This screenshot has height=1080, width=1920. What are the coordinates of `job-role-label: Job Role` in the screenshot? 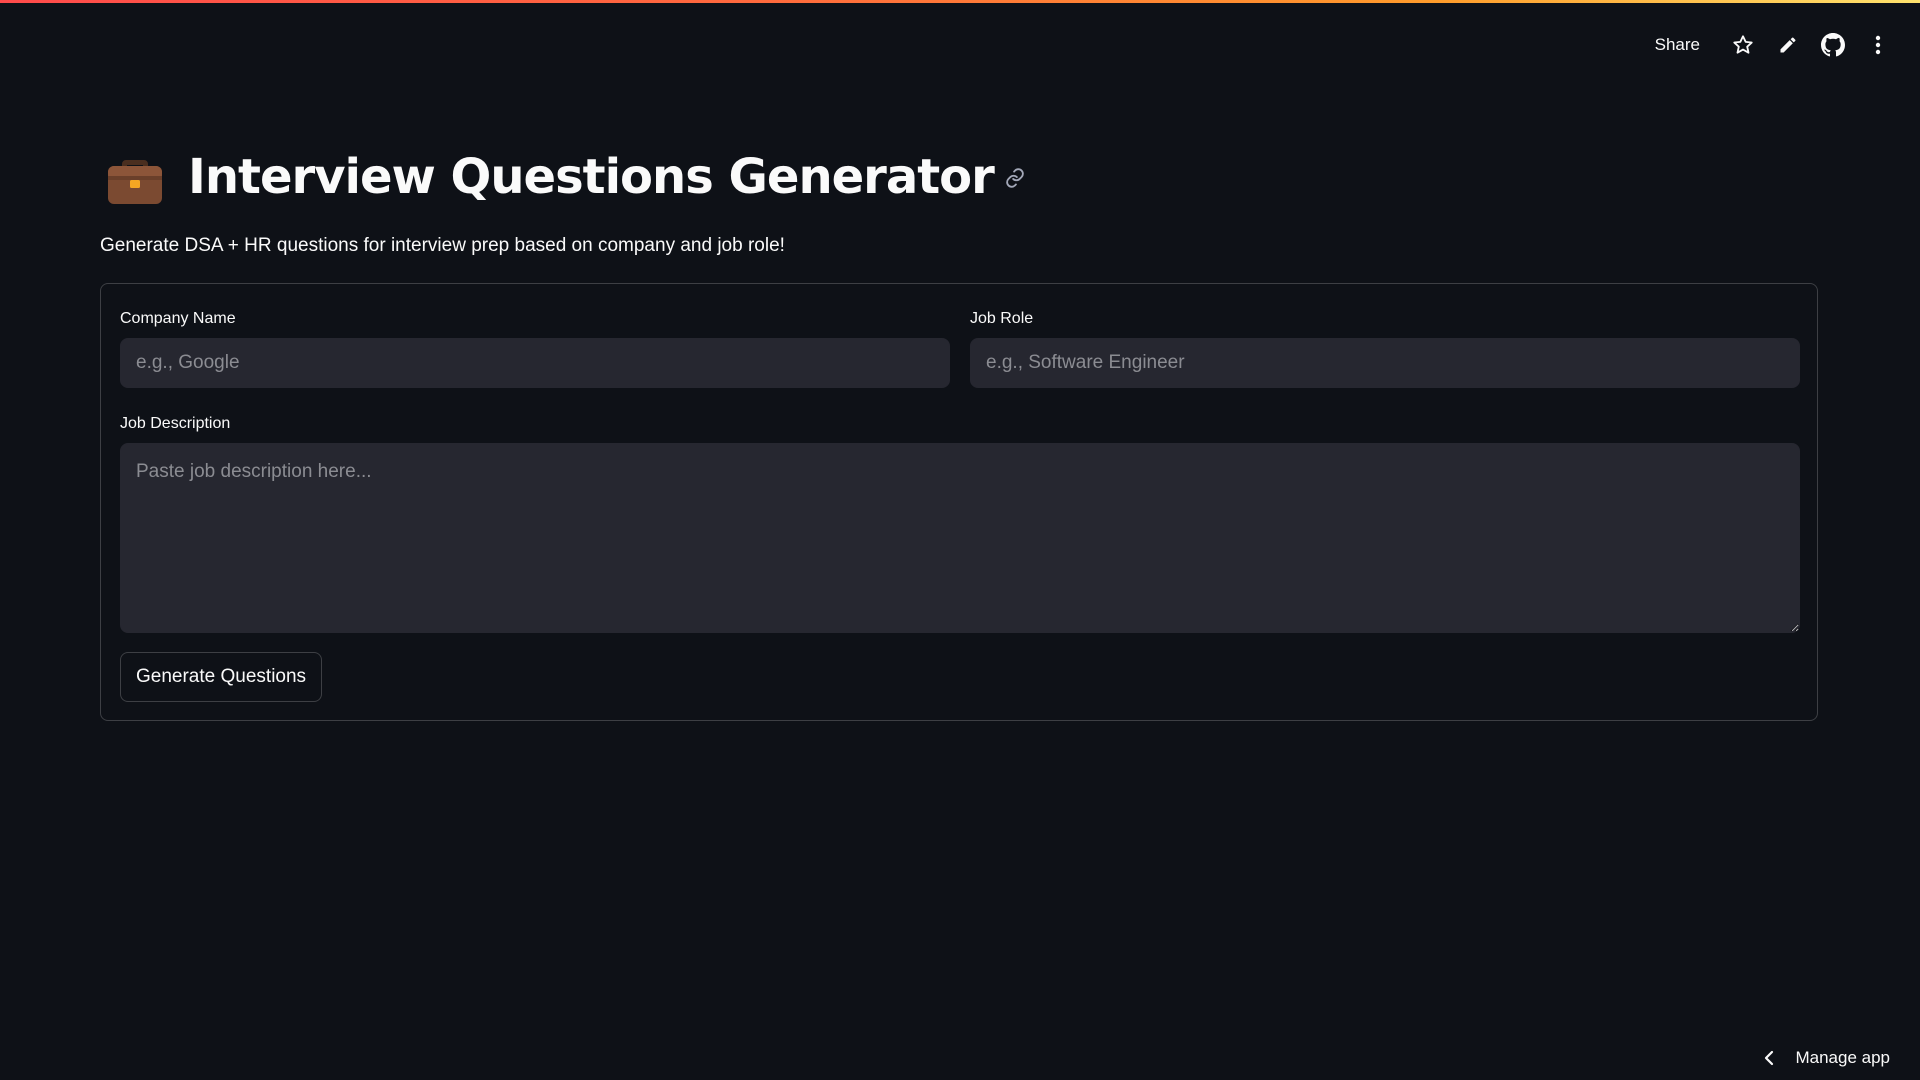 It's located at (1002, 318).